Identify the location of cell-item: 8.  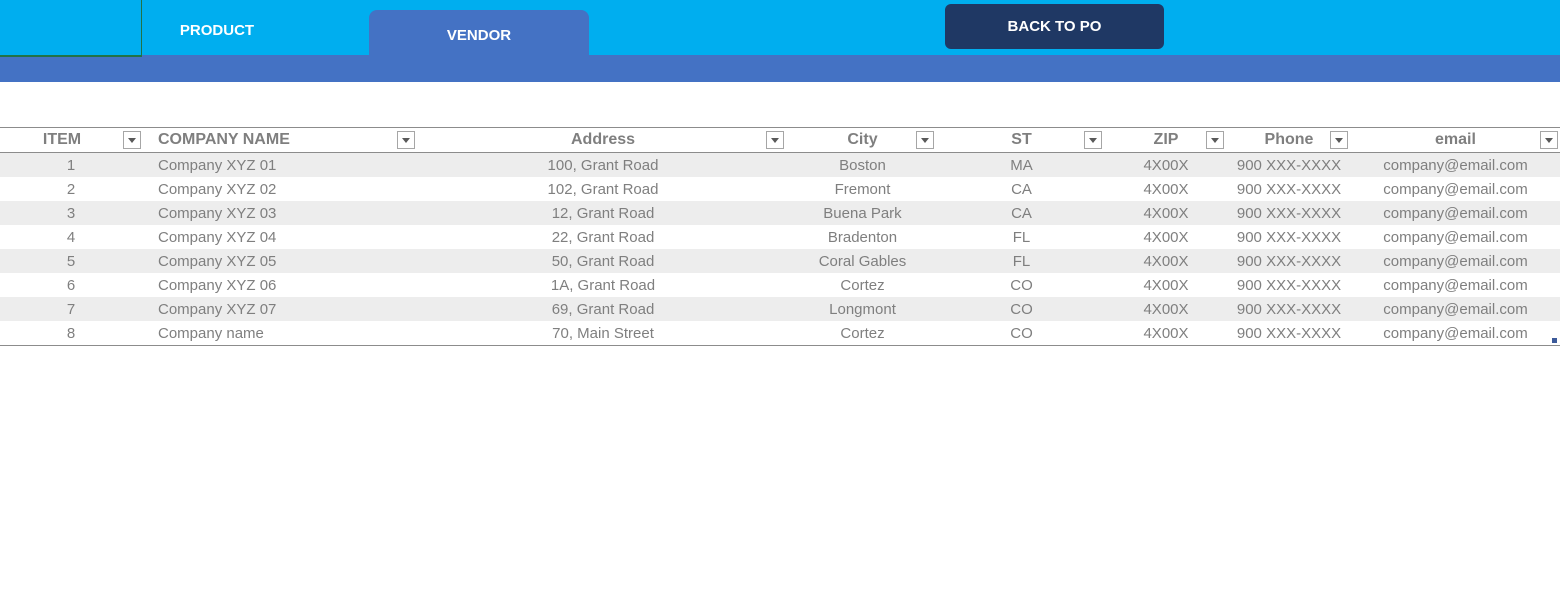
(71, 333).